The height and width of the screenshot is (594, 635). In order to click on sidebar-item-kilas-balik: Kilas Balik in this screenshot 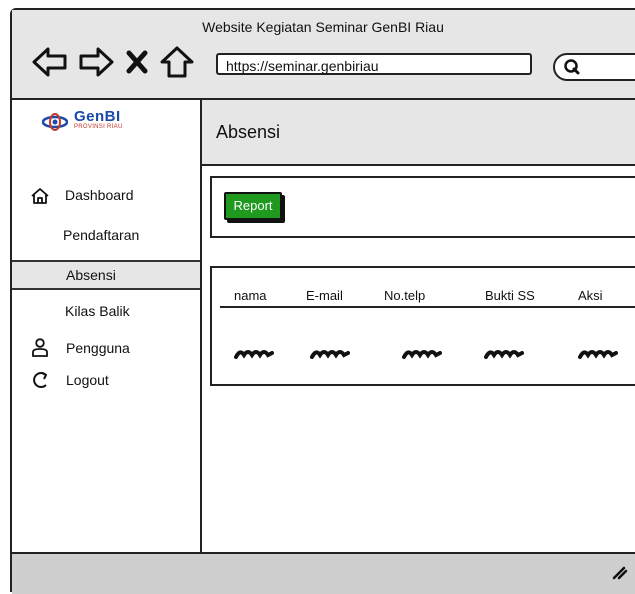, I will do `click(106, 311)`.